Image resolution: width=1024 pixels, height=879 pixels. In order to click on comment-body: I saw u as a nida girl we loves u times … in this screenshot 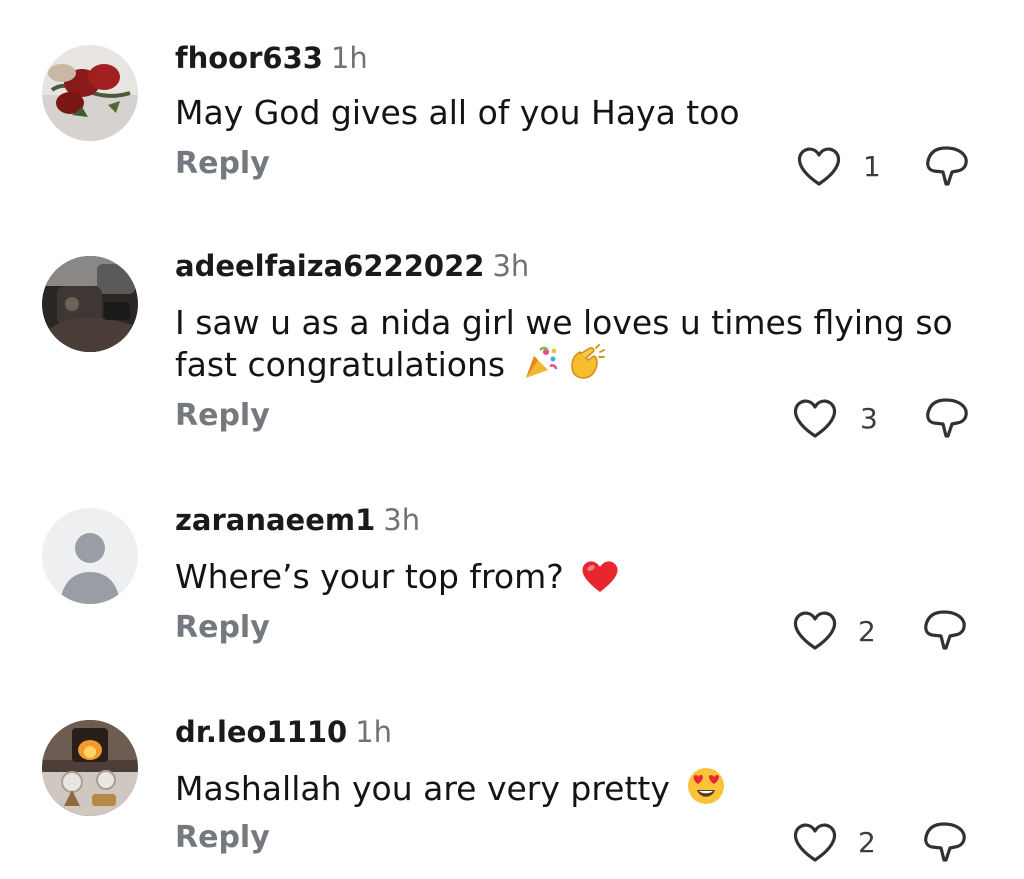, I will do `click(564, 343)`.